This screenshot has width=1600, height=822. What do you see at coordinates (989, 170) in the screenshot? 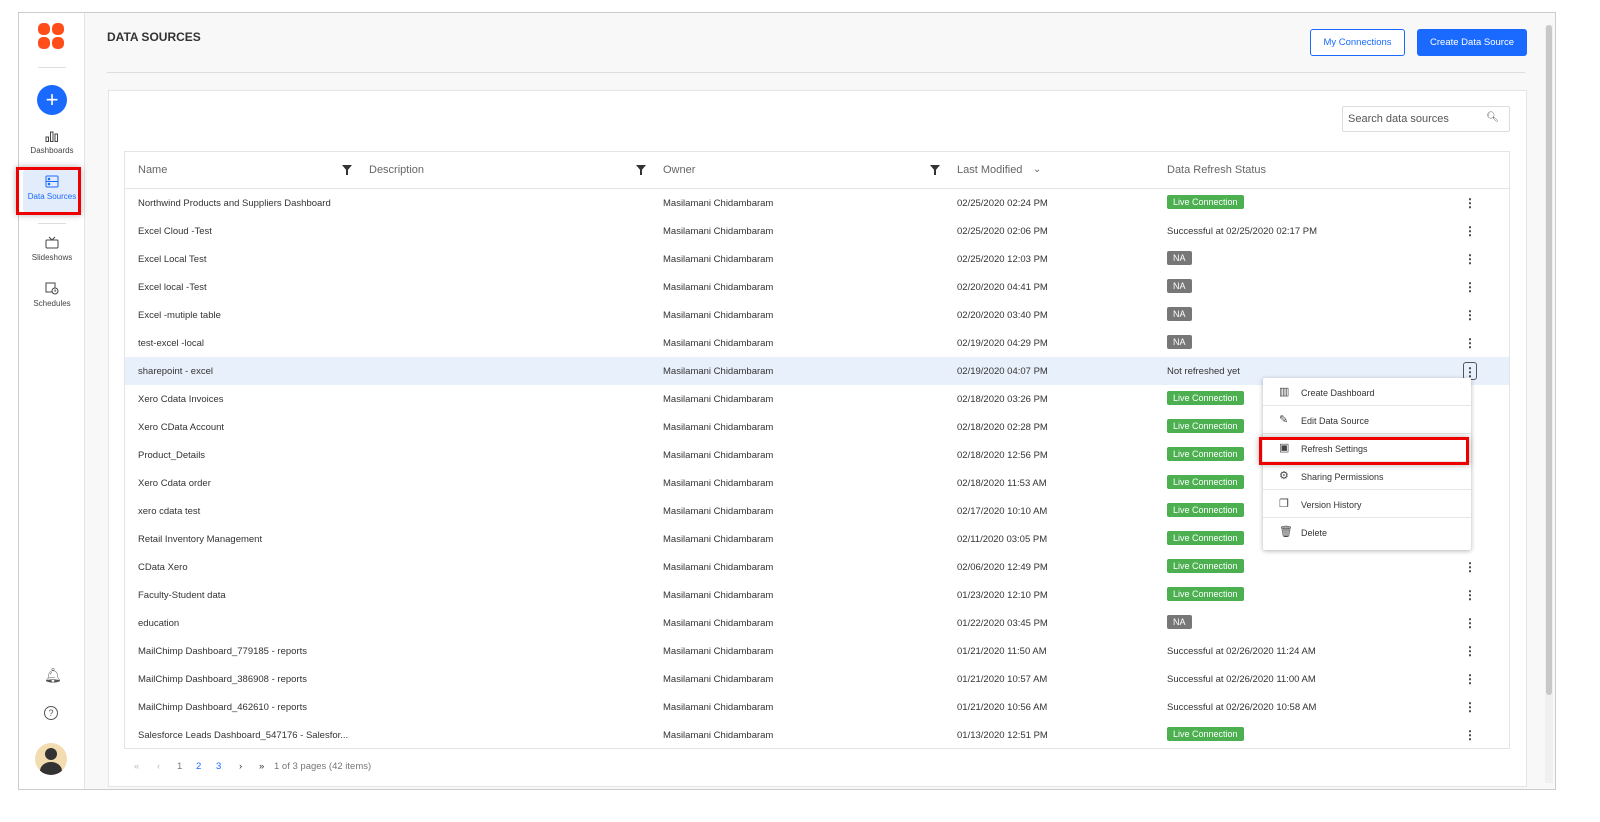
I see `column-last-modified: Last Modified` at bounding box center [989, 170].